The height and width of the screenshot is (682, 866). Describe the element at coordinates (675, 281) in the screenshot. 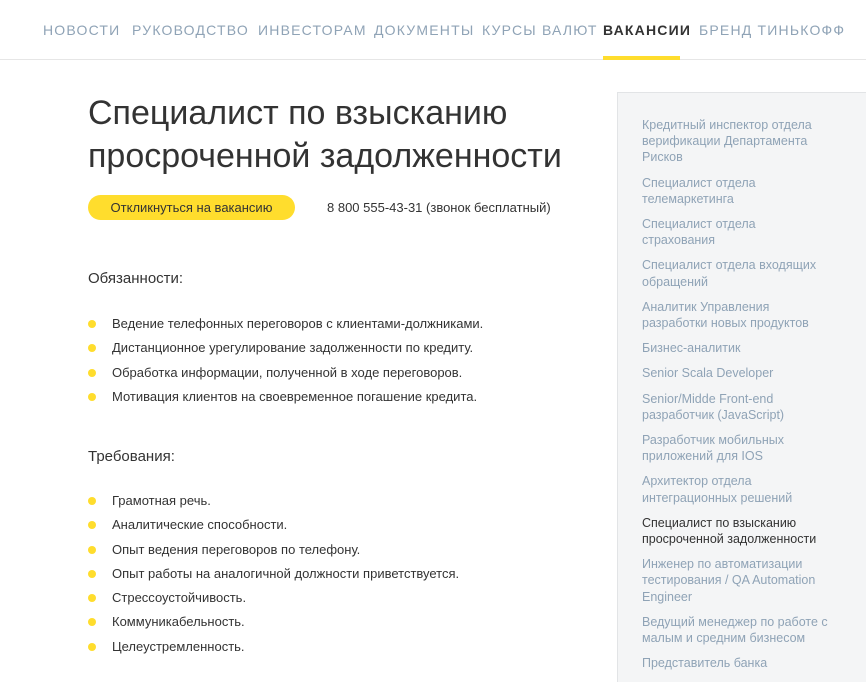

I see `sidebar-link-line: обращений` at that location.